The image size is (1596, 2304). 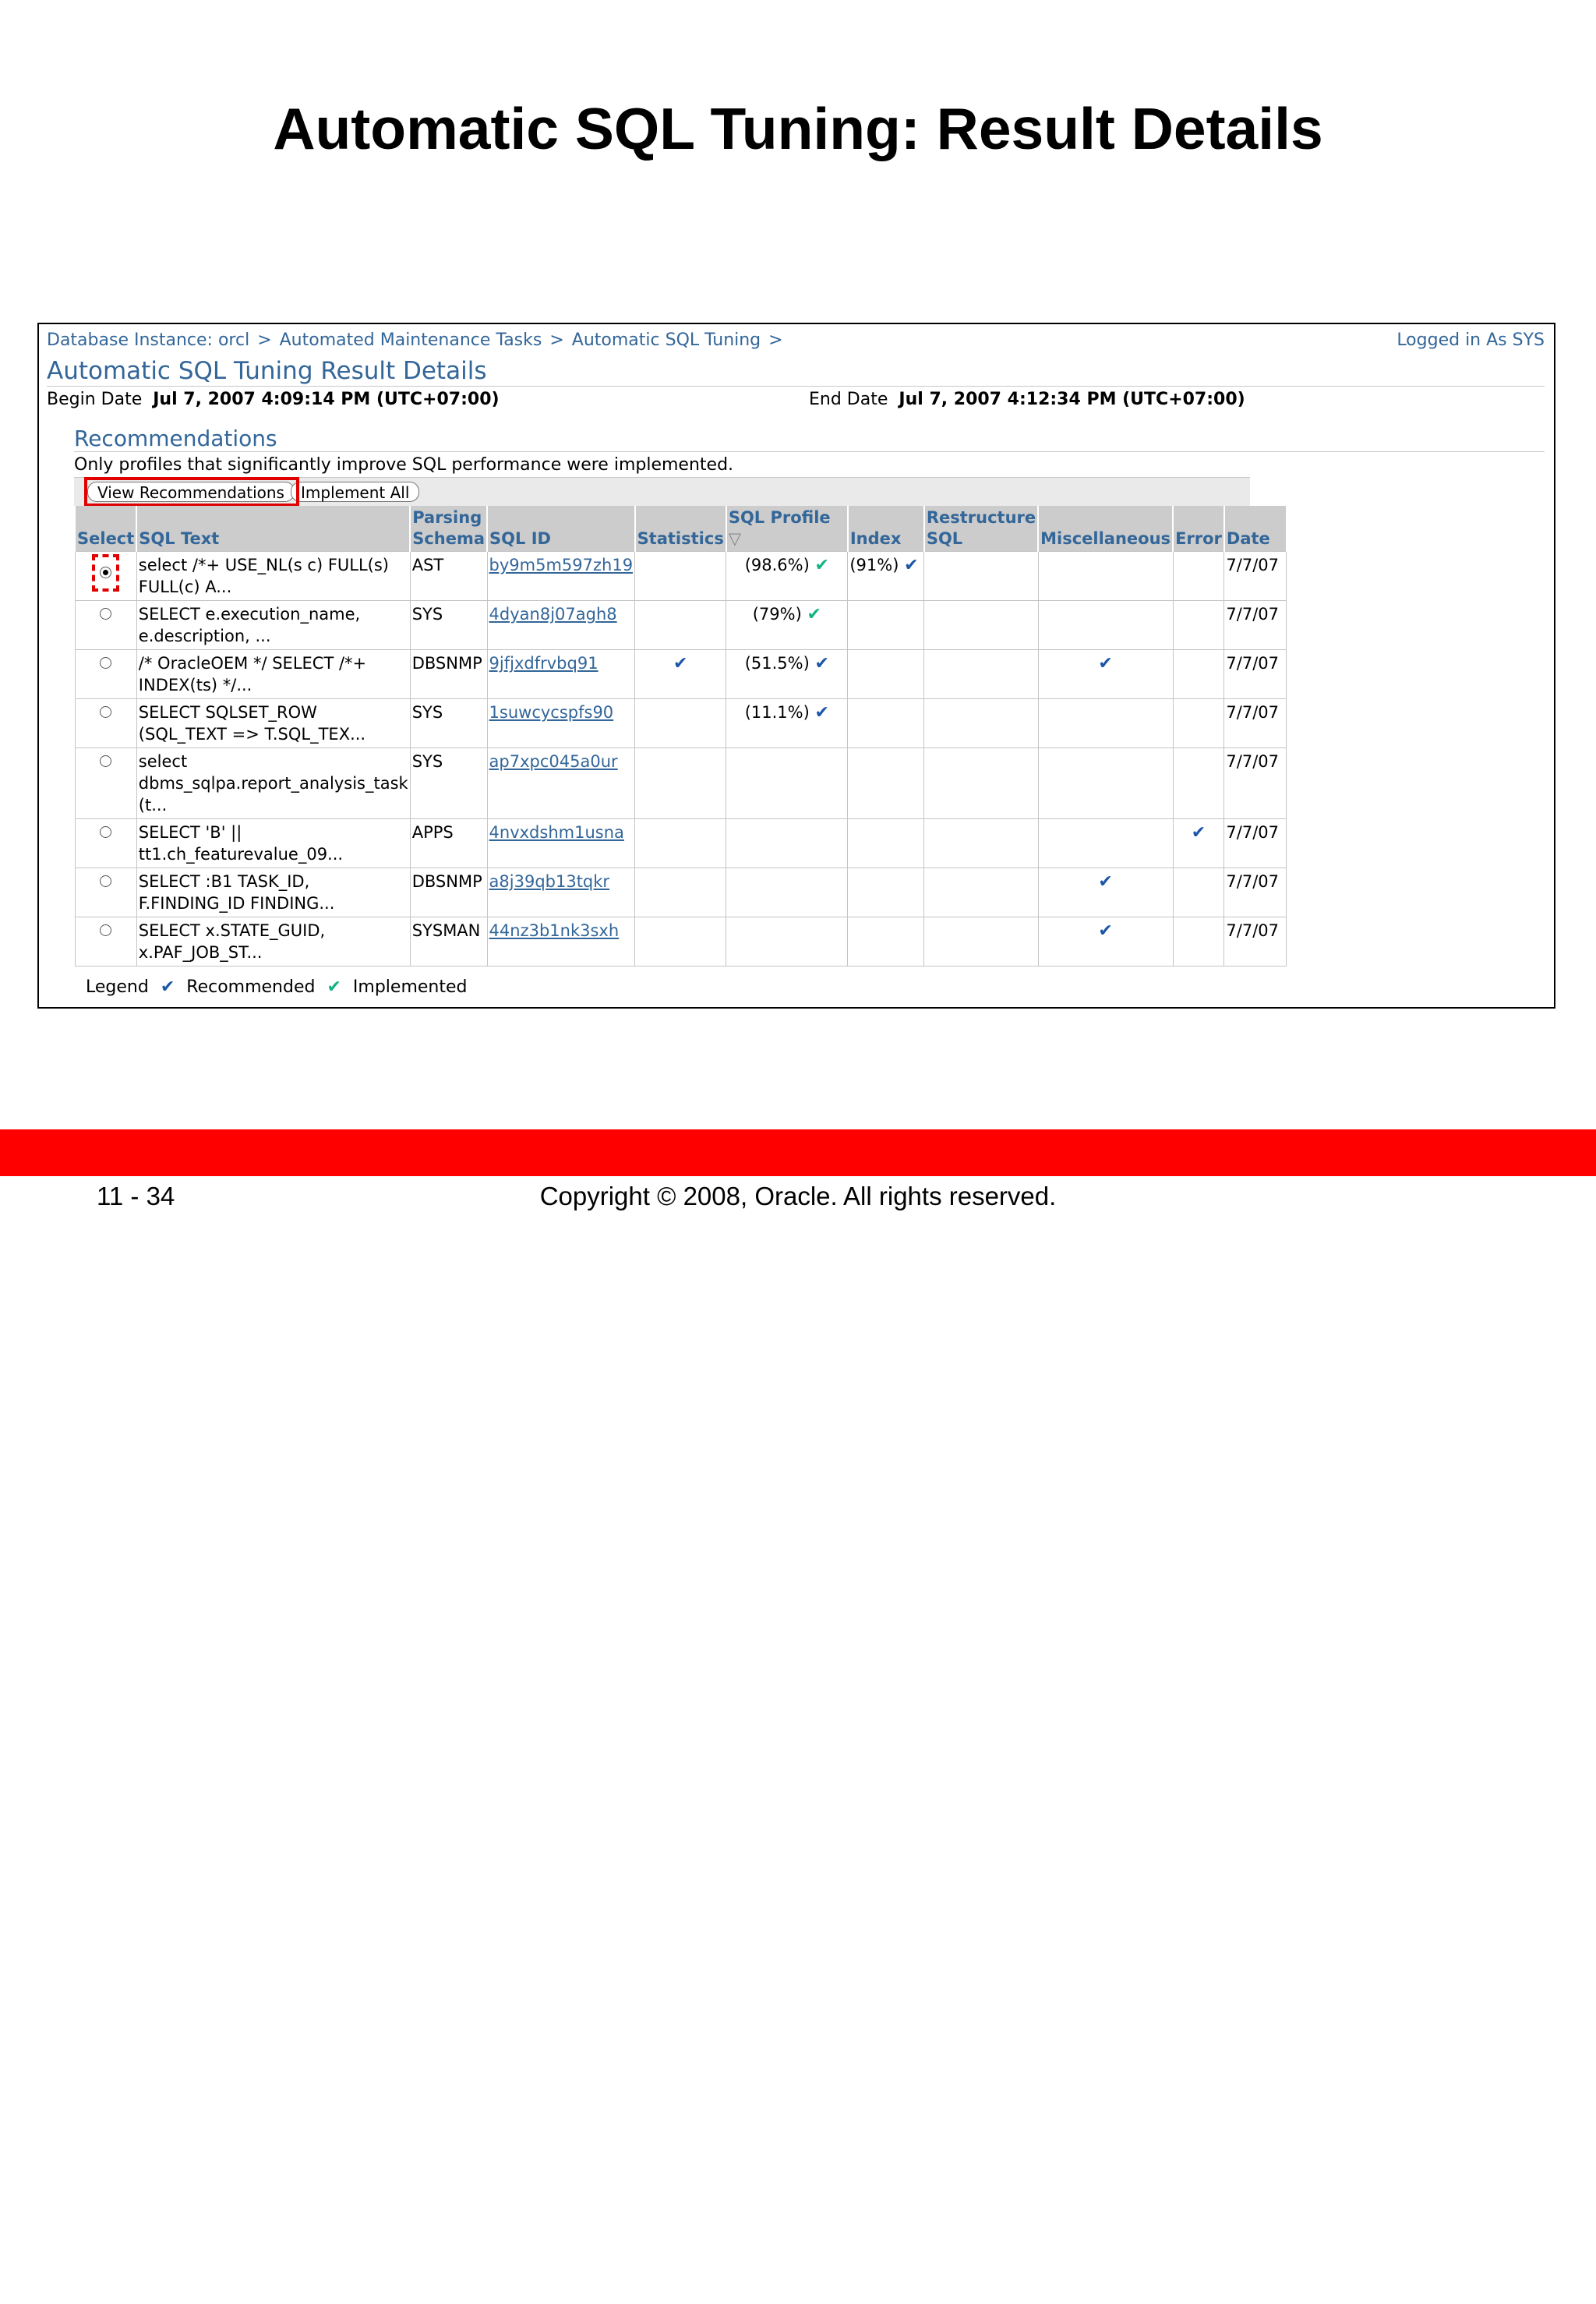 I want to click on index-value: (91%), so click(x=874, y=565).